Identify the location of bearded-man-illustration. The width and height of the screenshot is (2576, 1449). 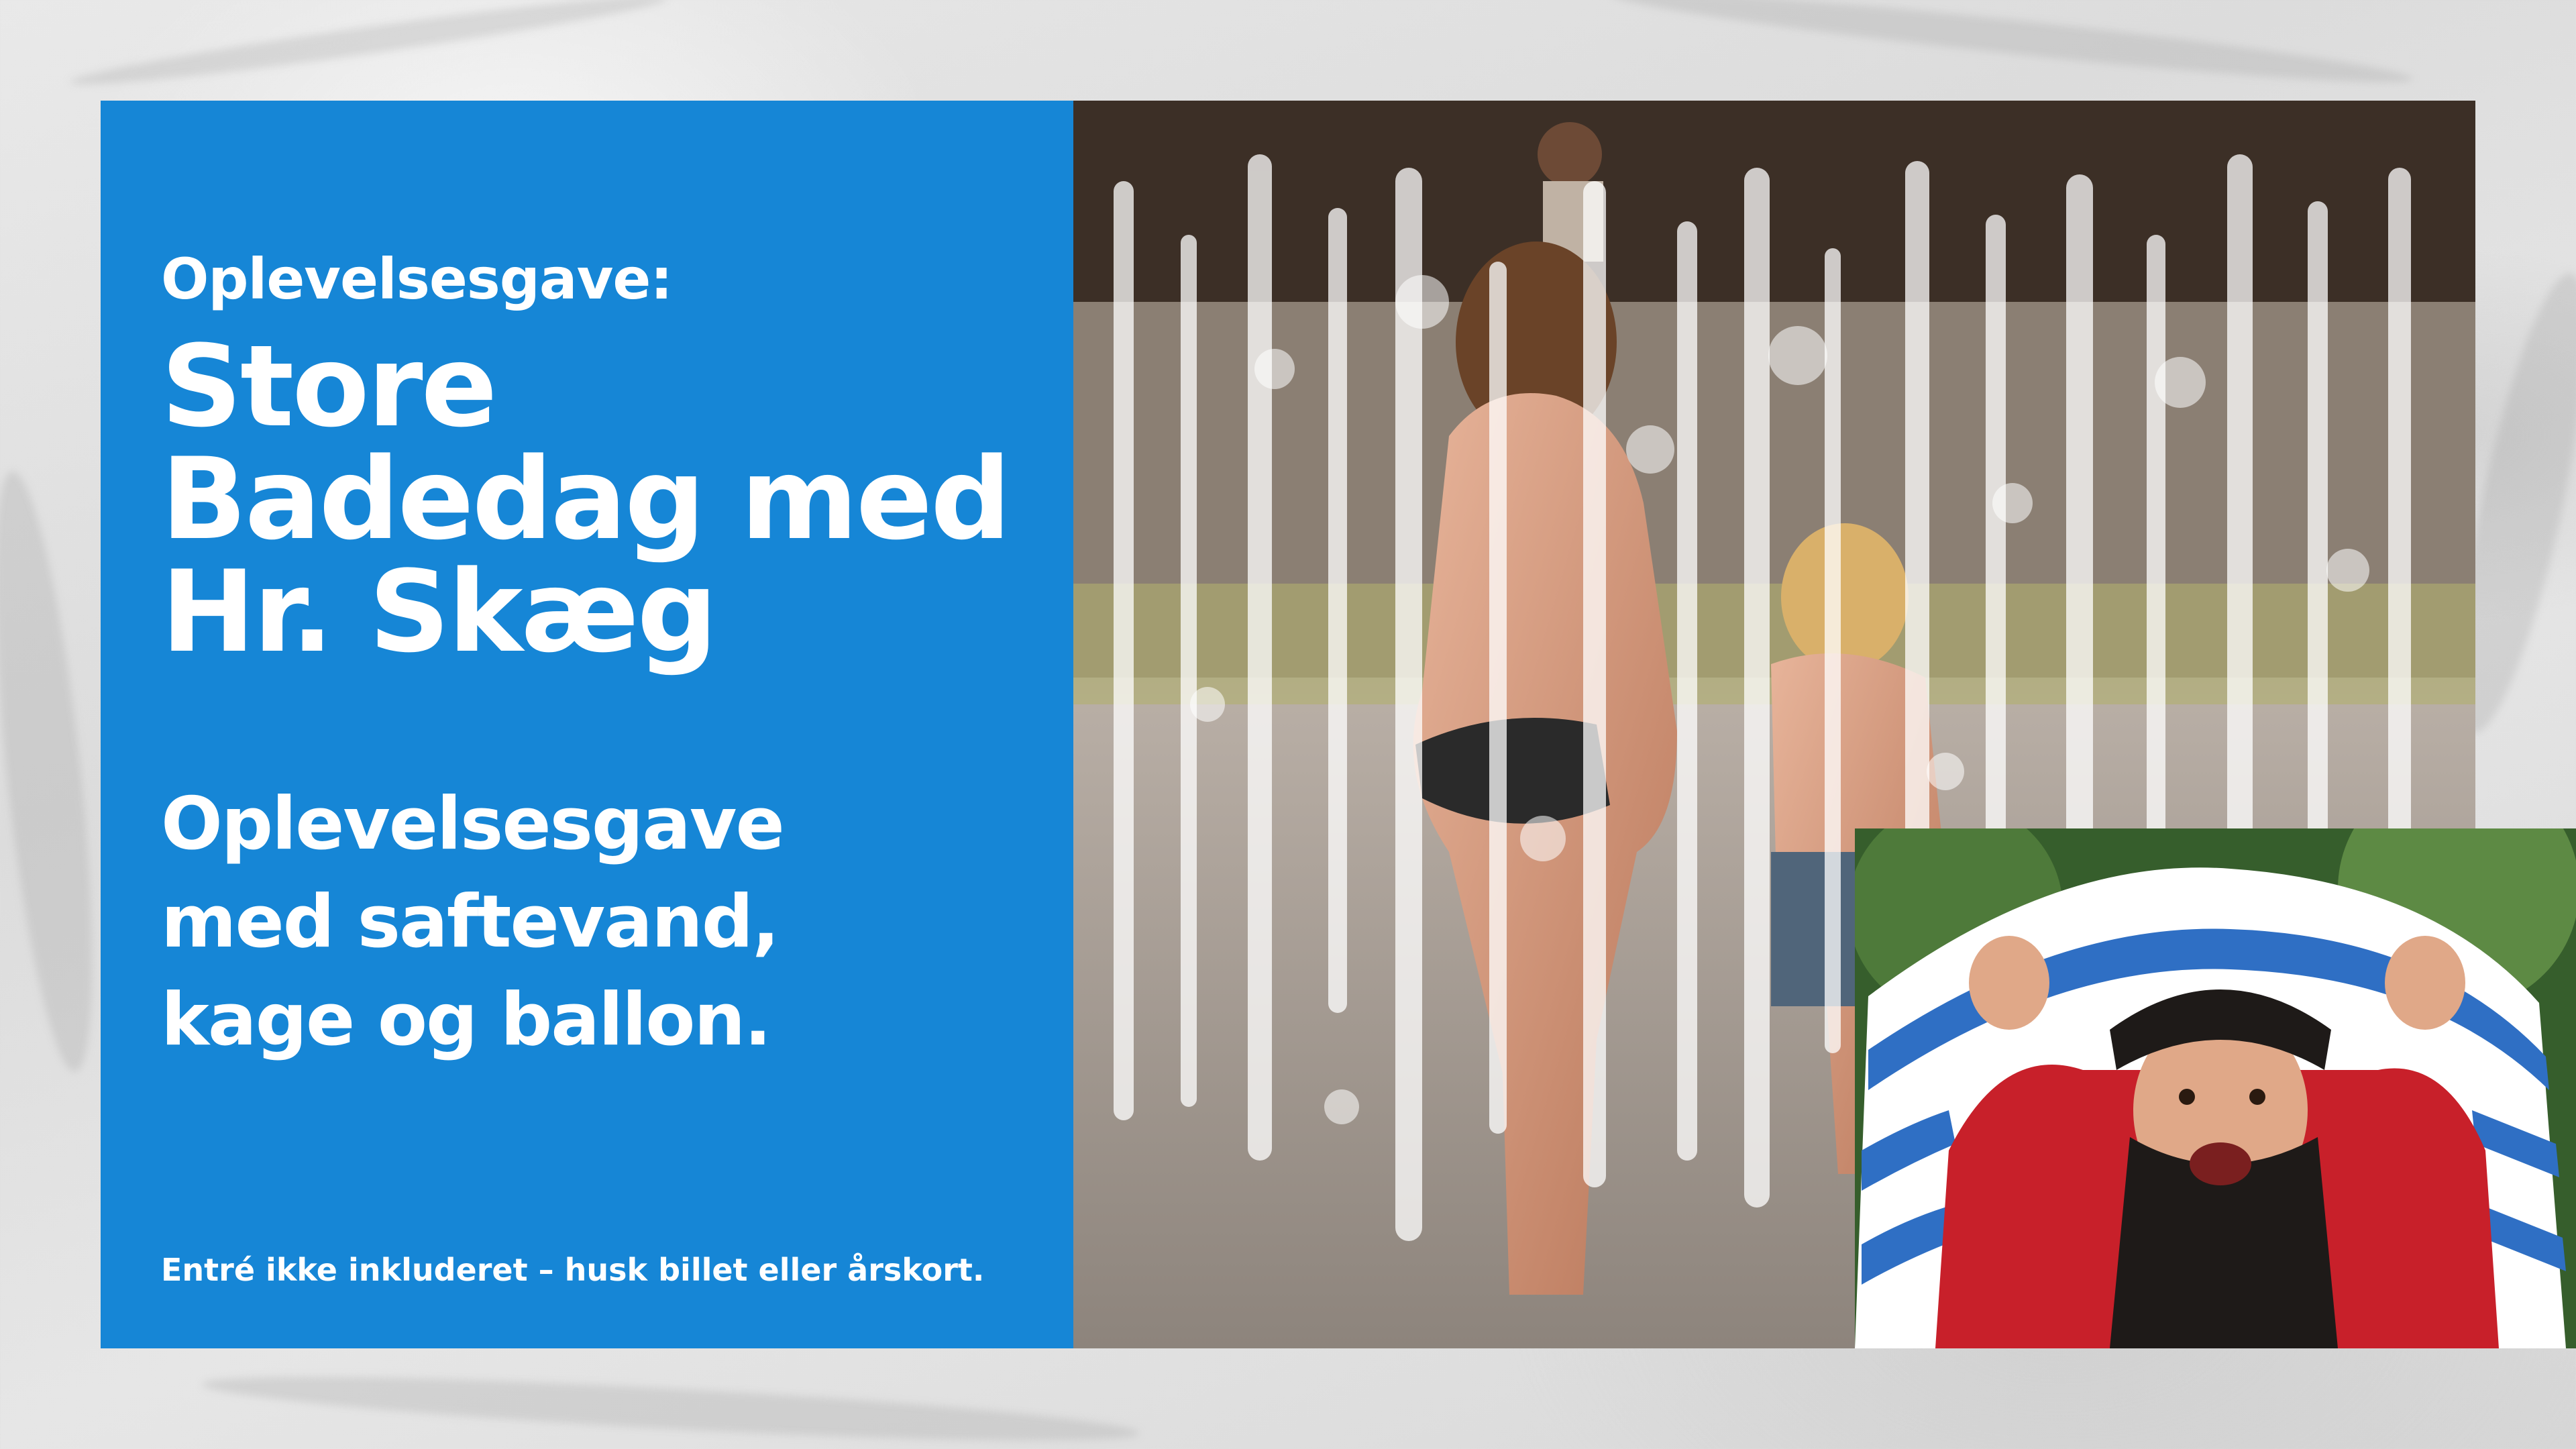
(2215, 1088).